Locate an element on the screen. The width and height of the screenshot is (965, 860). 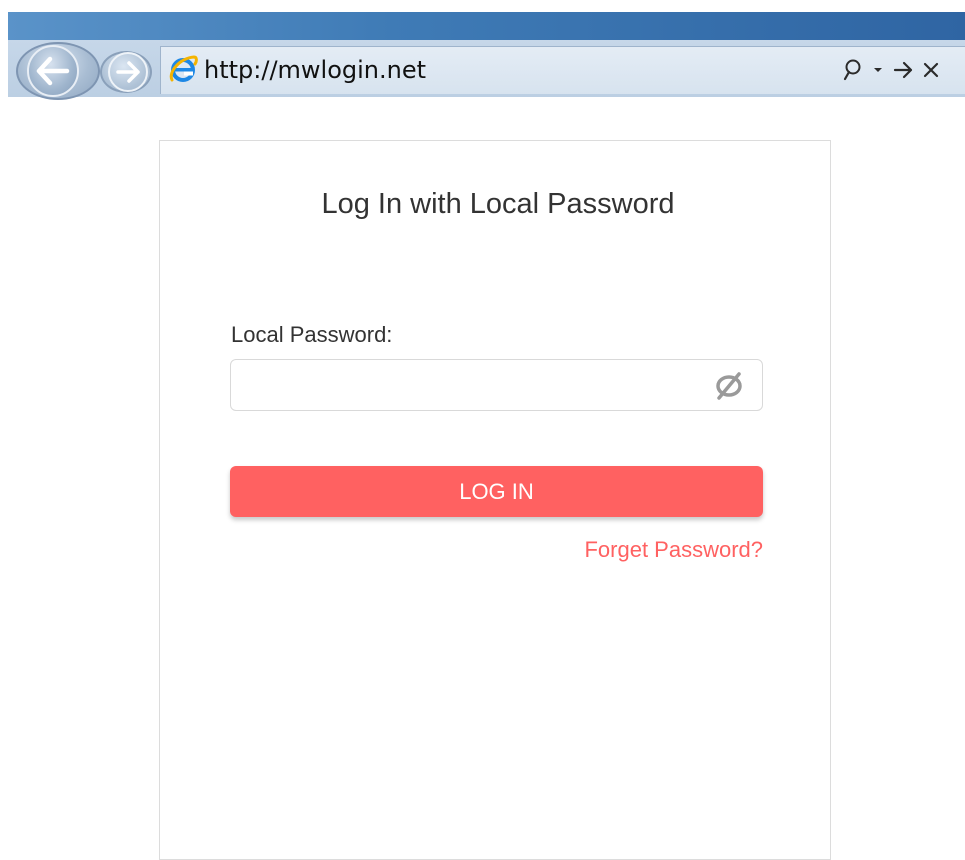
password-input is located at coordinates (471, 385).